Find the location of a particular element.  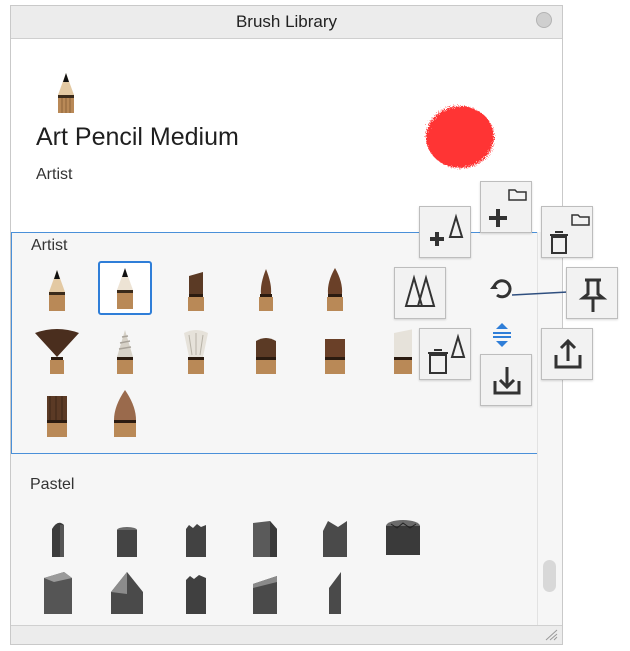

pastel-hard is located at coordinates (58, 539).